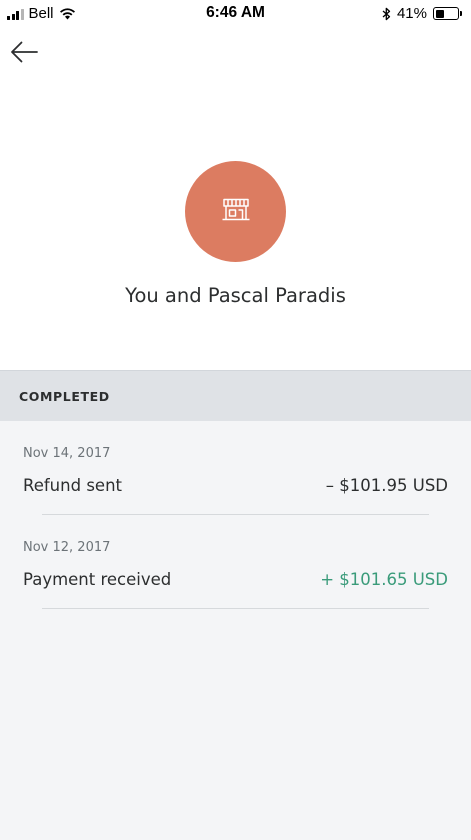 This screenshot has height=840, width=471. What do you see at coordinates (235, 608) in the screenshot?
I see `divider` at bounding box center [235, 608].